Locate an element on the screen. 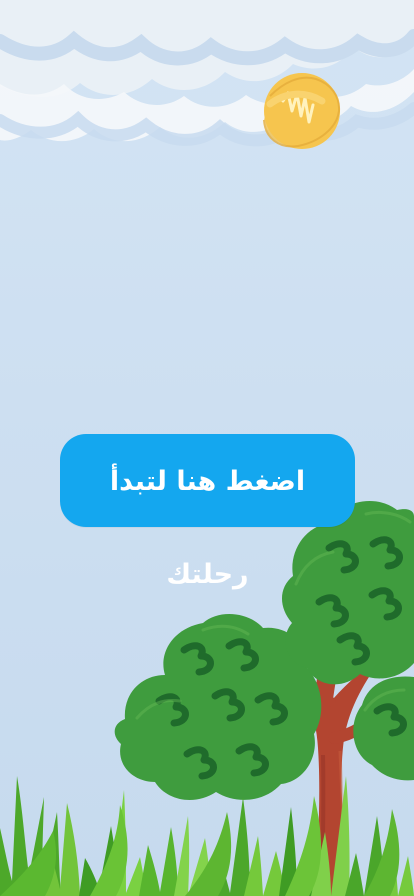 Image resolution: width=414 pixels, height=896 pixels. sun-icon is located at coordinates (302, 111).